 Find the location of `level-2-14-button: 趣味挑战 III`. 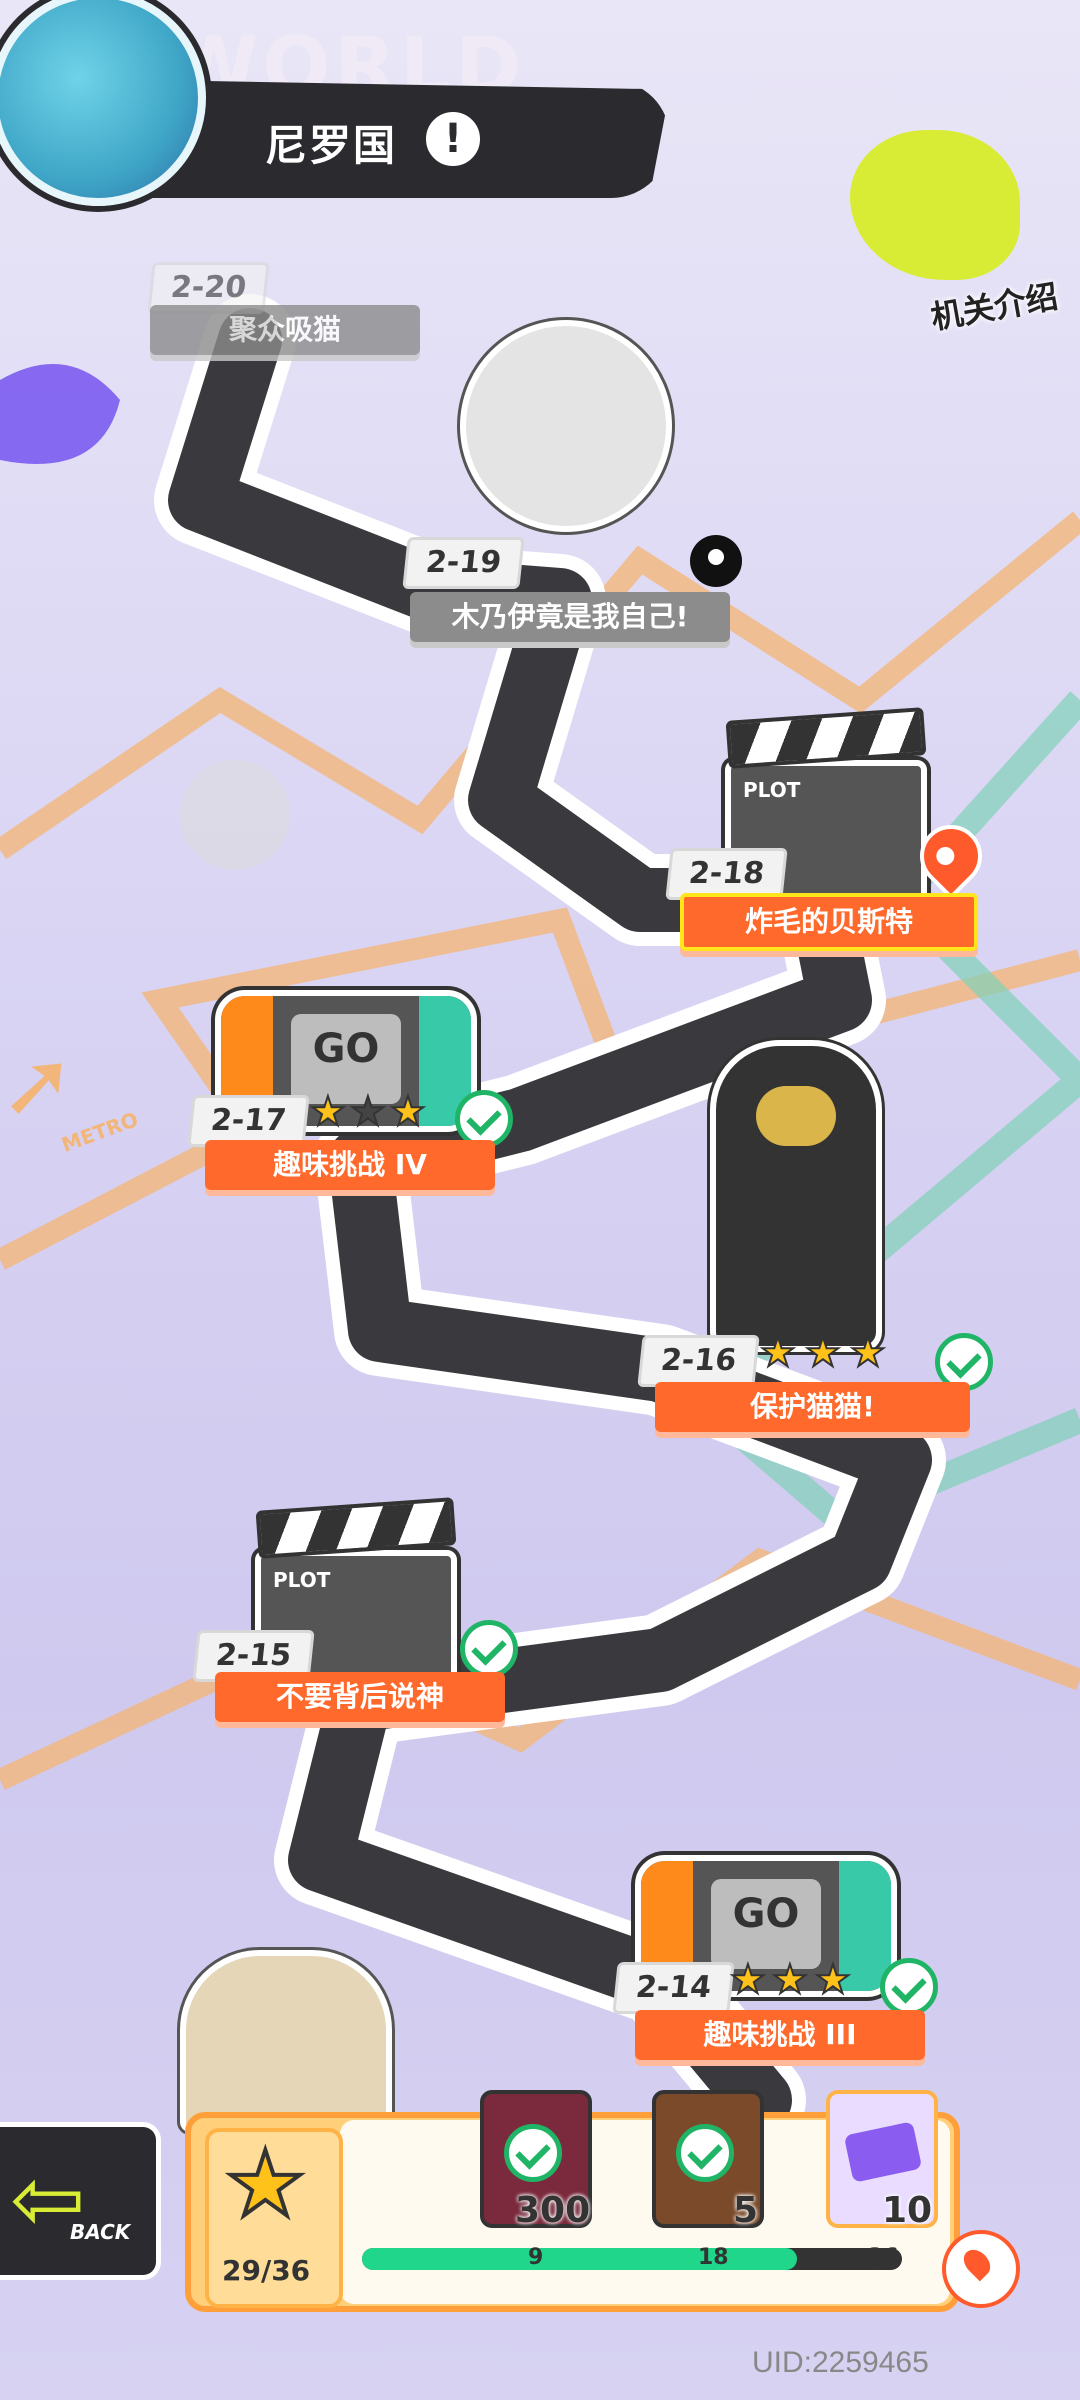

level-2-14-button: 趣味挑战 III is located at coordinates (780, 2035).